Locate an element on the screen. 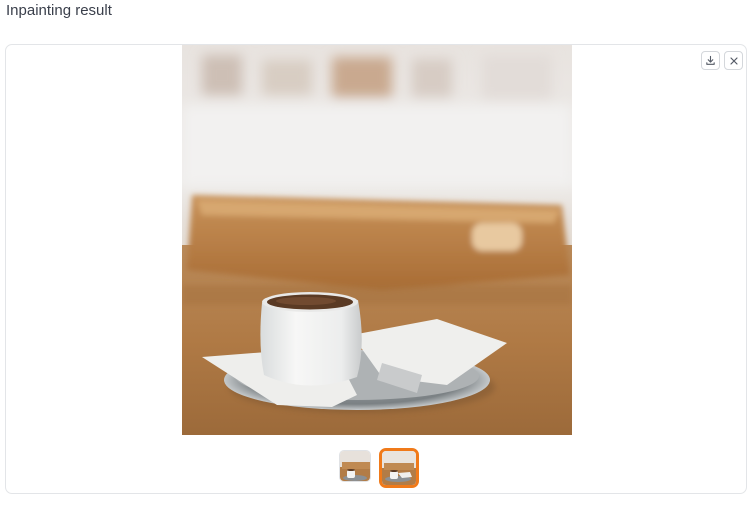  thumbnail-2-selected is located at coordinates (399, 468).